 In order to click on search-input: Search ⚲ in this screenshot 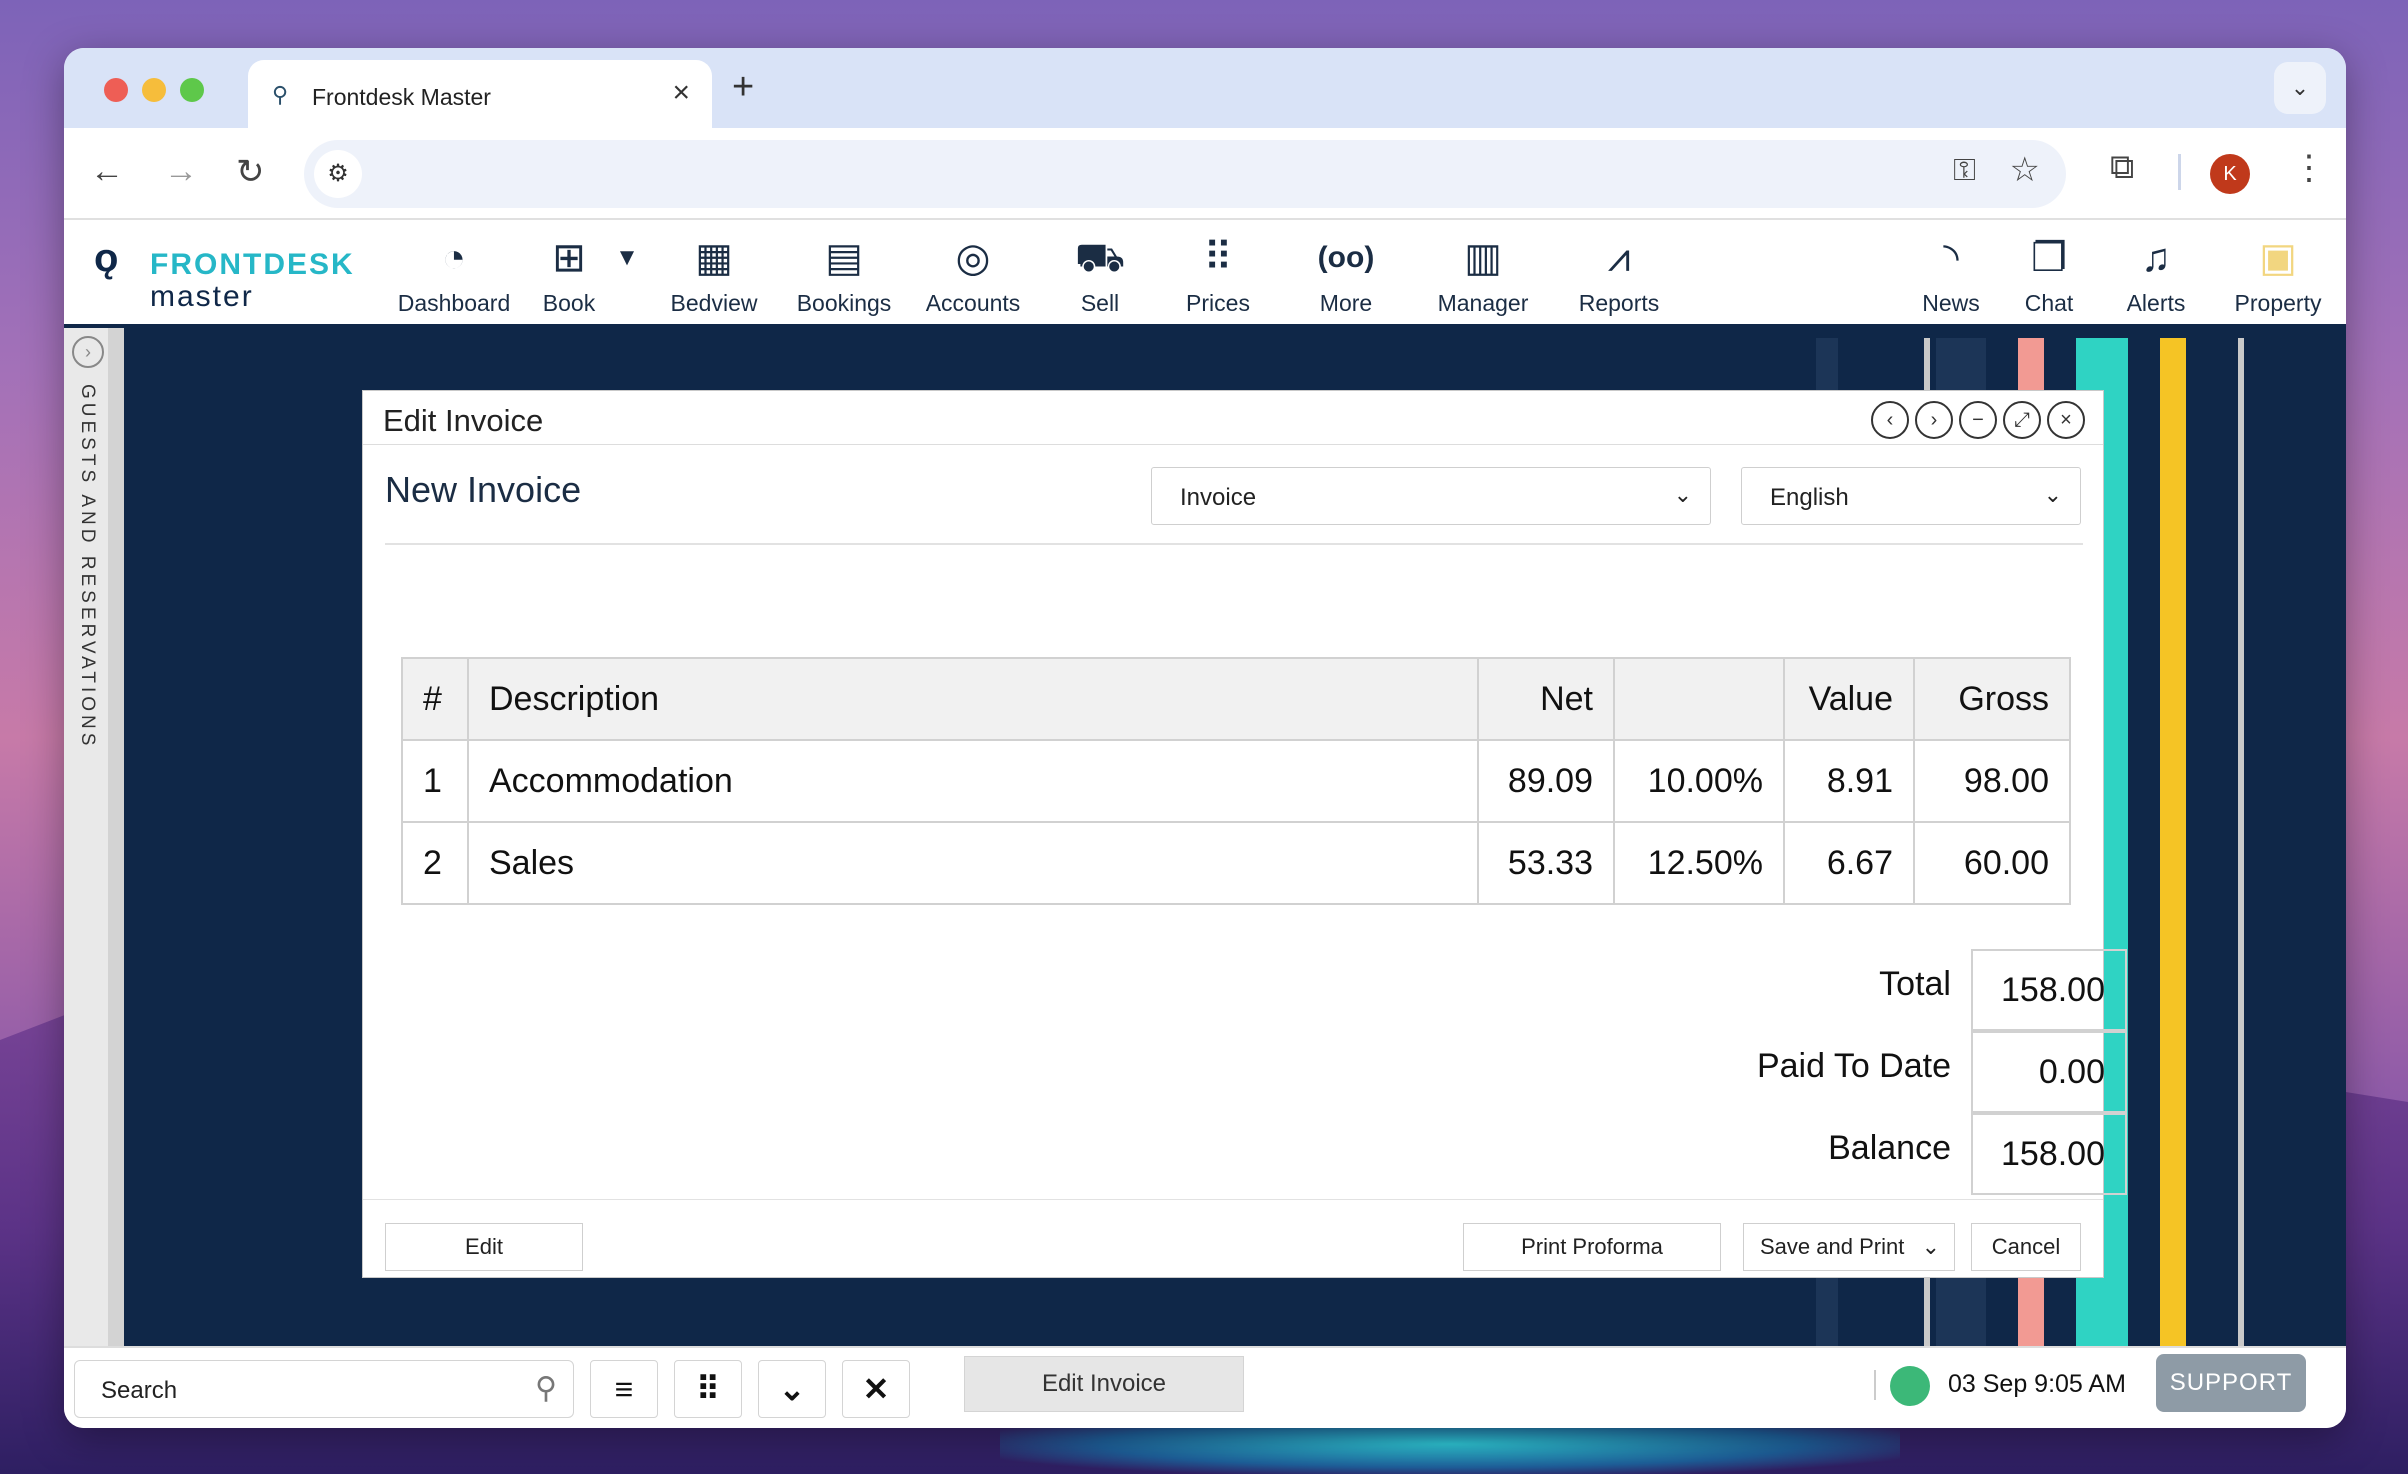, I will do `click(324, 1389)`.